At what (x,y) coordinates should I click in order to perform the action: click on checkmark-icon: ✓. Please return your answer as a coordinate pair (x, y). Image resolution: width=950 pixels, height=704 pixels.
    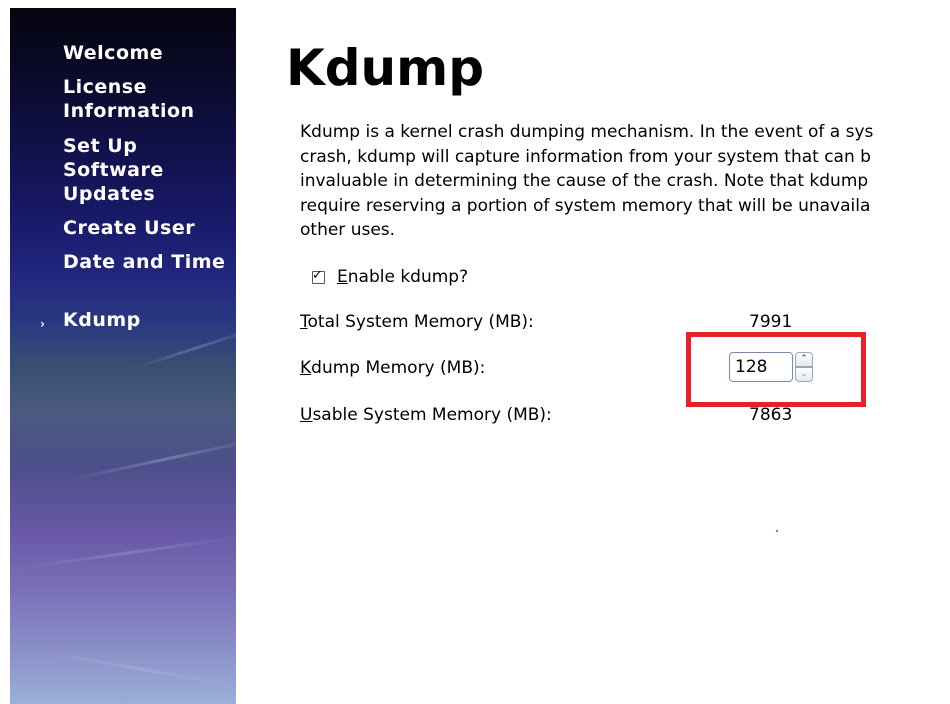
    Looking at the image, I should click on (317, 275).